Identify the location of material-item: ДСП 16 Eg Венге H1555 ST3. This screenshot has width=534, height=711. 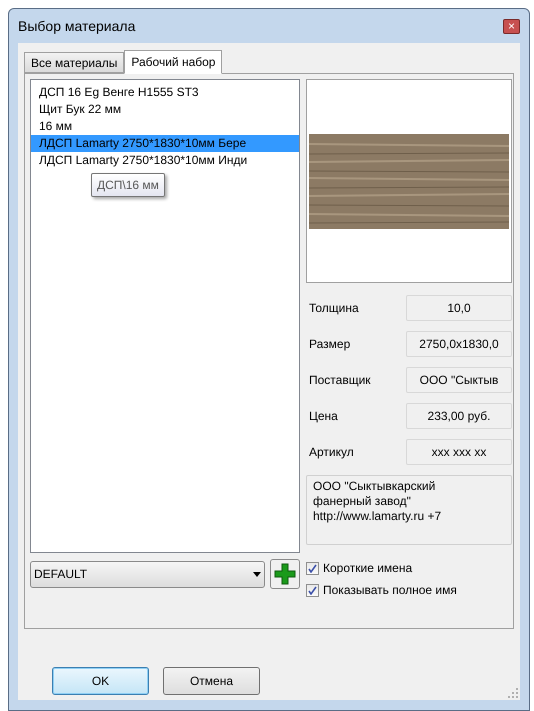
(165, 92).